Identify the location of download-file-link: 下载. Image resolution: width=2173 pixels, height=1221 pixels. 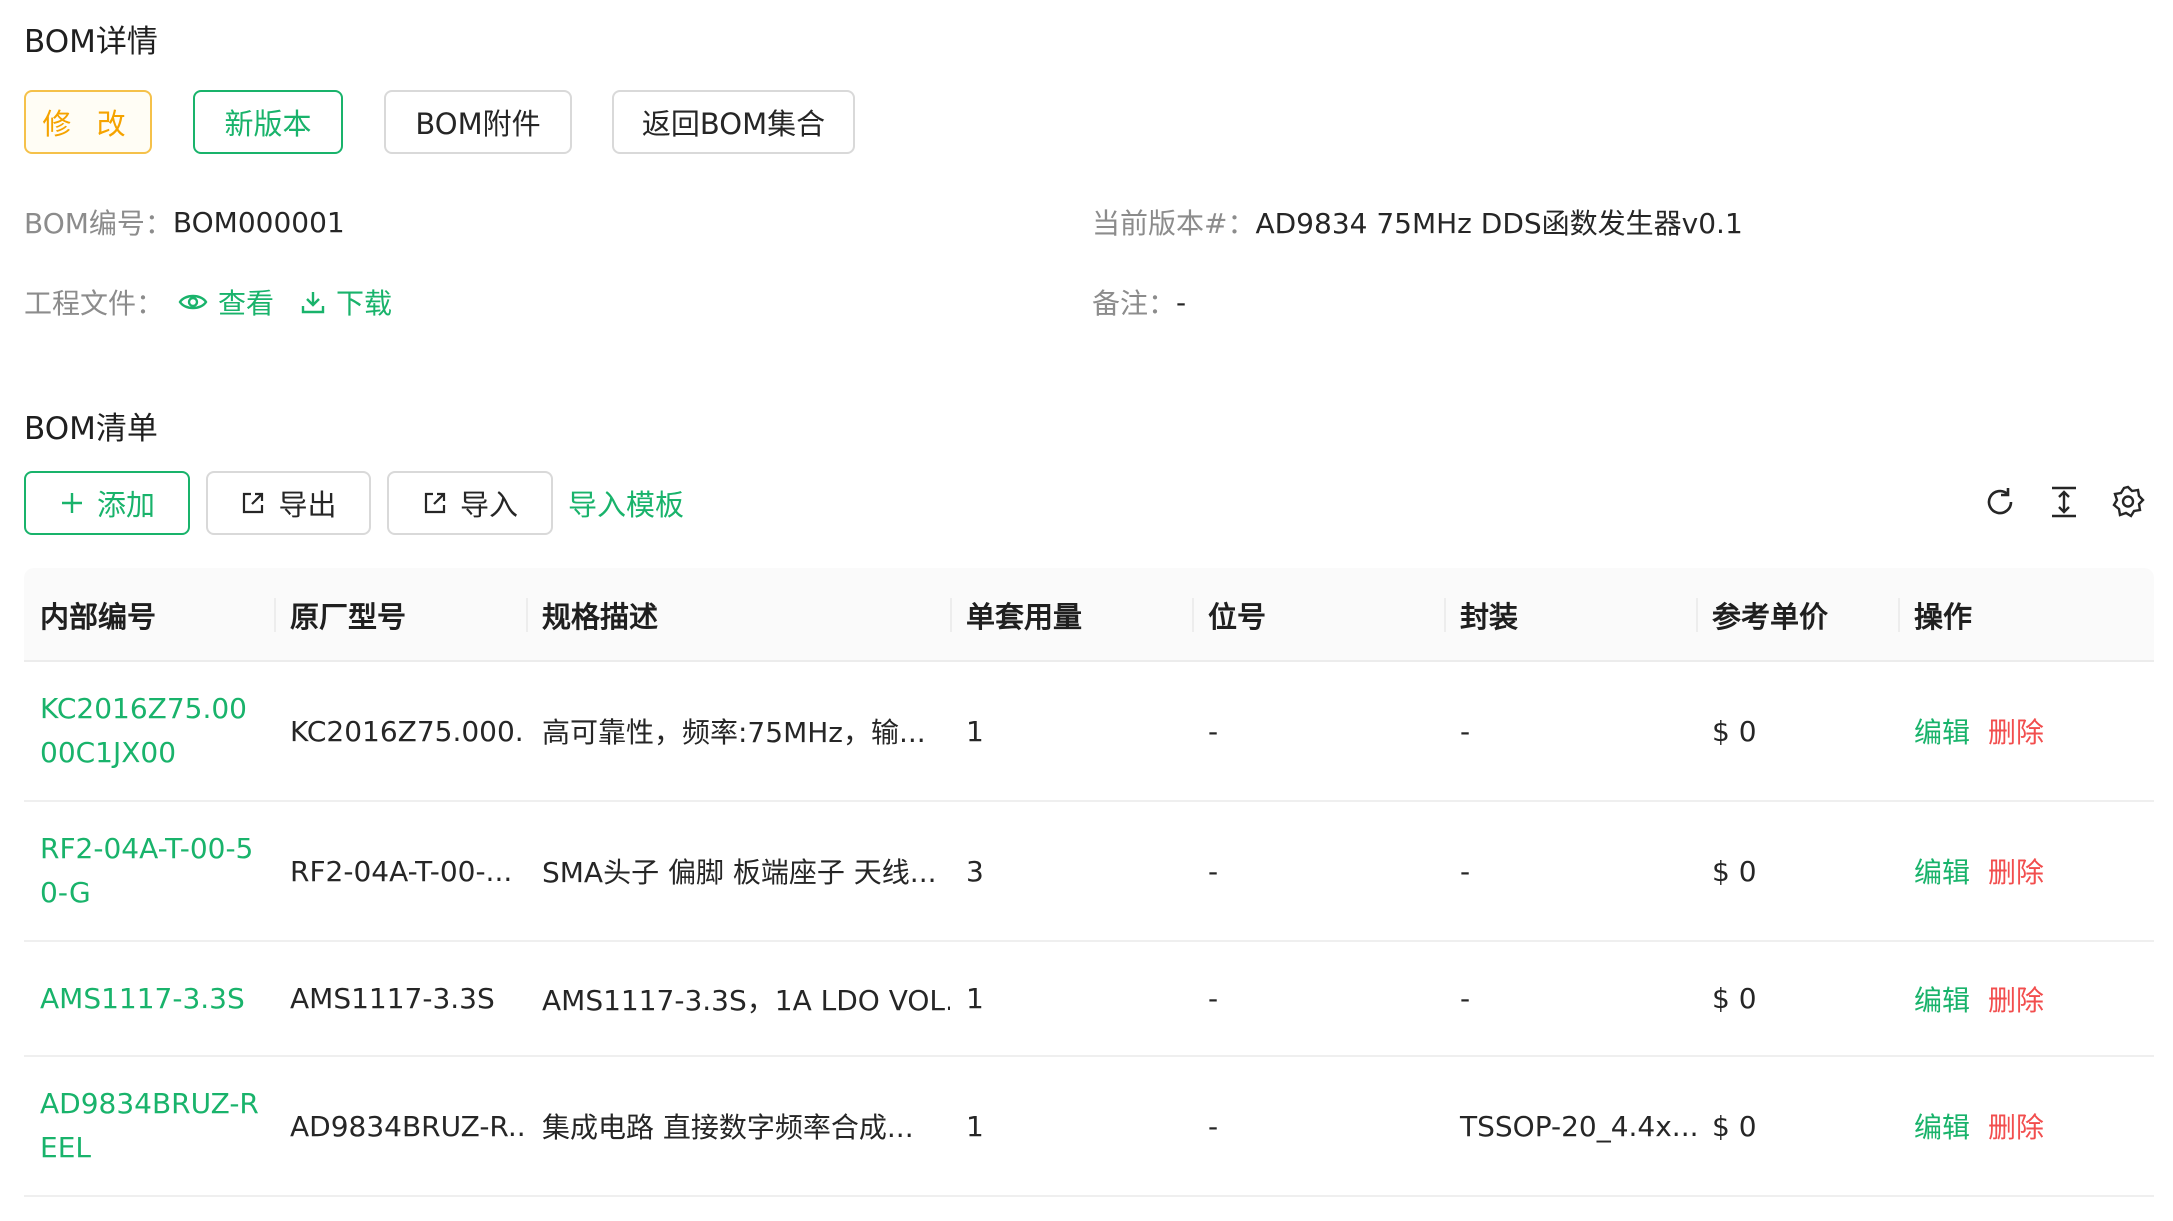
(346, 302).